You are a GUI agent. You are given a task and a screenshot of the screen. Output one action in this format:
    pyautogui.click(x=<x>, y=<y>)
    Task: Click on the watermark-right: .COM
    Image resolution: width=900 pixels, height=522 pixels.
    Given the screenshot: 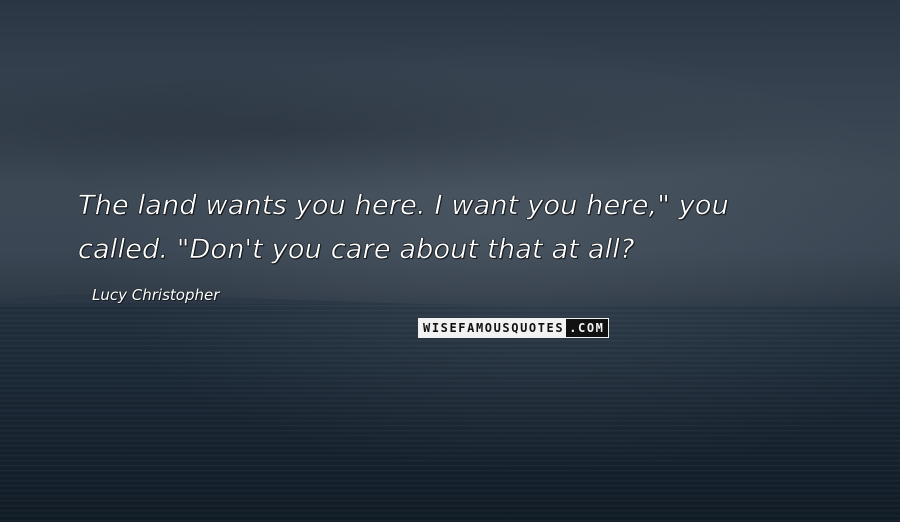 What is the action you would take?
    pyautogui.click(x=587, y=328)
    